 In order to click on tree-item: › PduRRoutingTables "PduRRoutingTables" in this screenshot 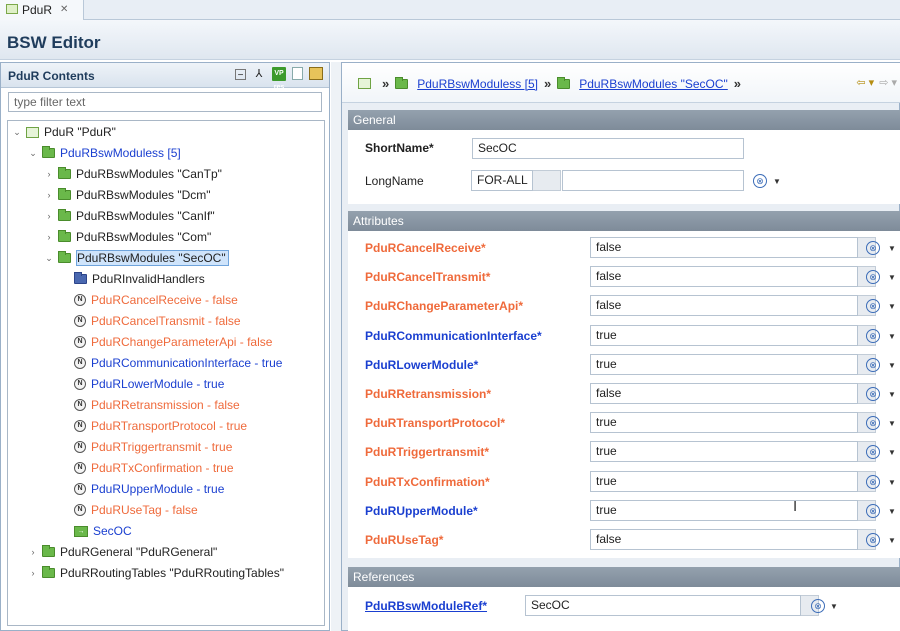, I will do `click(156, 573)`.